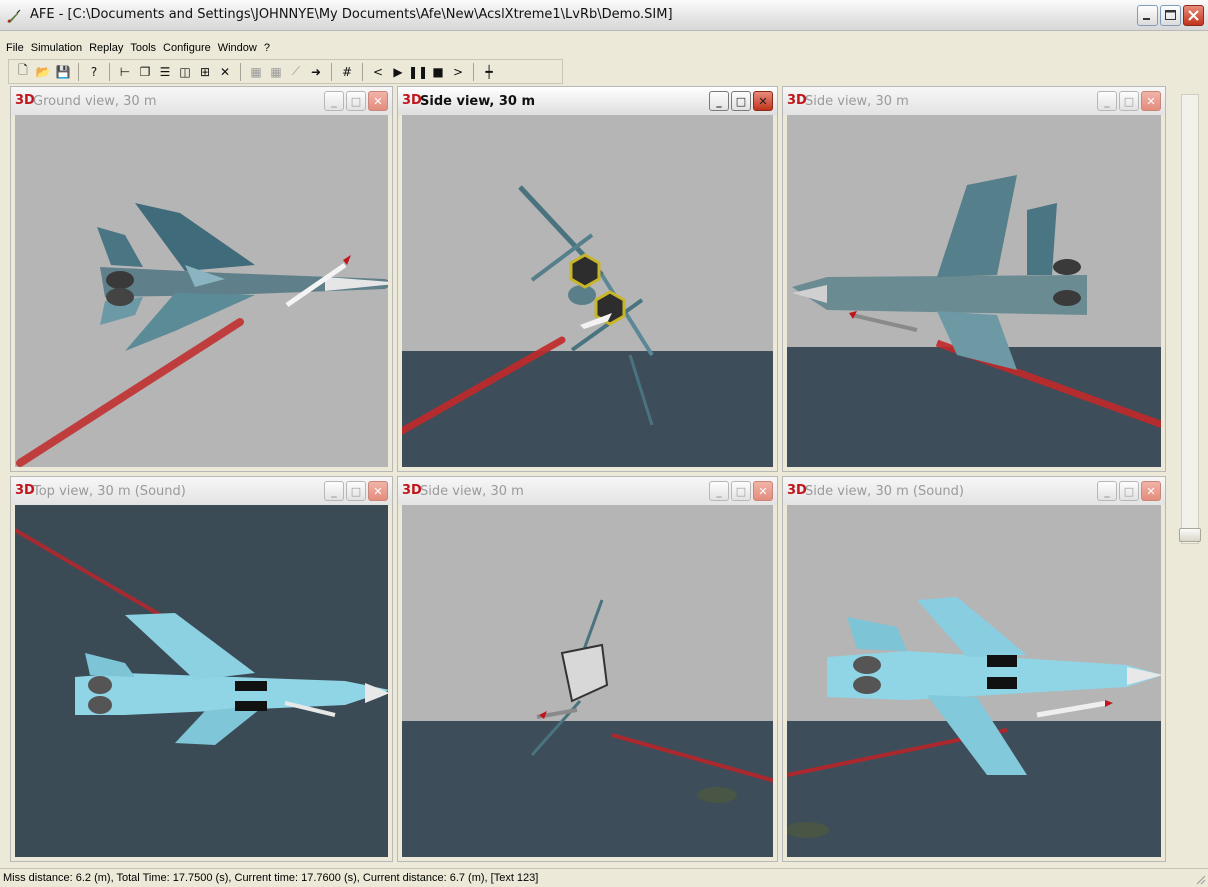 Image resolution: width=1208 pixels, height=887 pixels. I want to click on new-icon: 🗋, so click(23, 72).